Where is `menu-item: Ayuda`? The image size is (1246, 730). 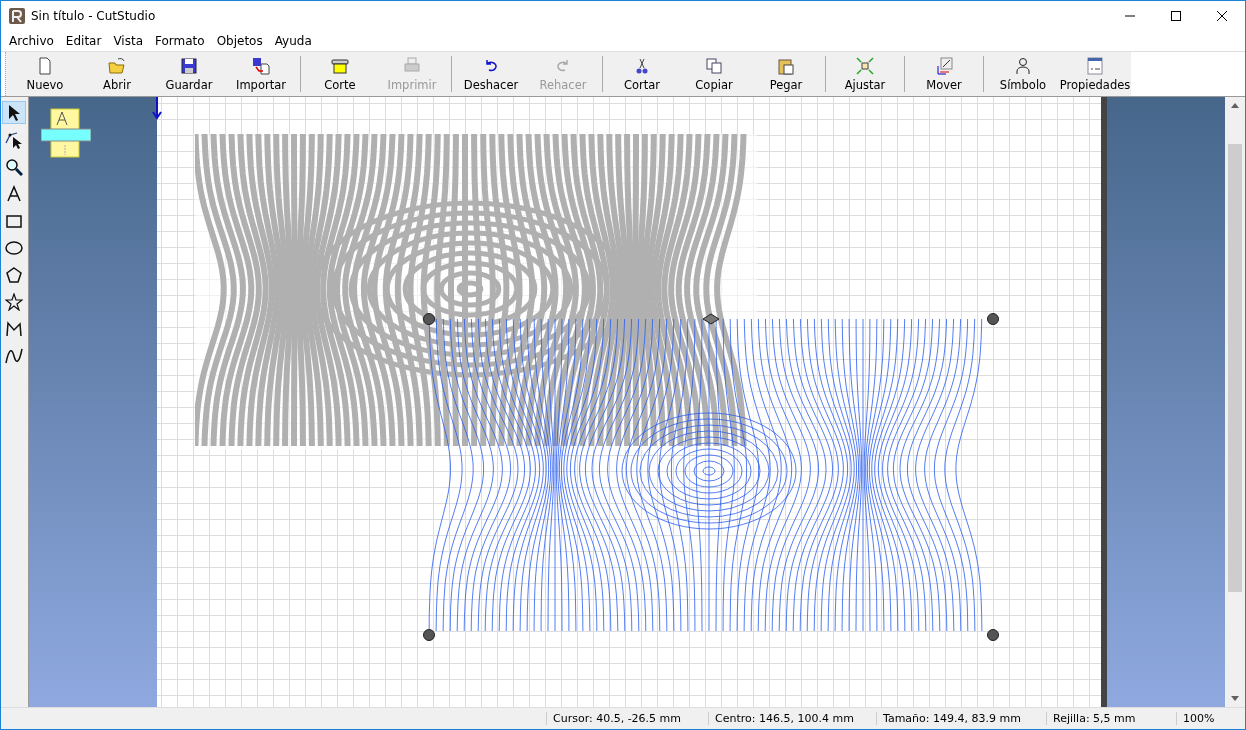 menu-item: Ayuda is located at coordinates (293, 40).